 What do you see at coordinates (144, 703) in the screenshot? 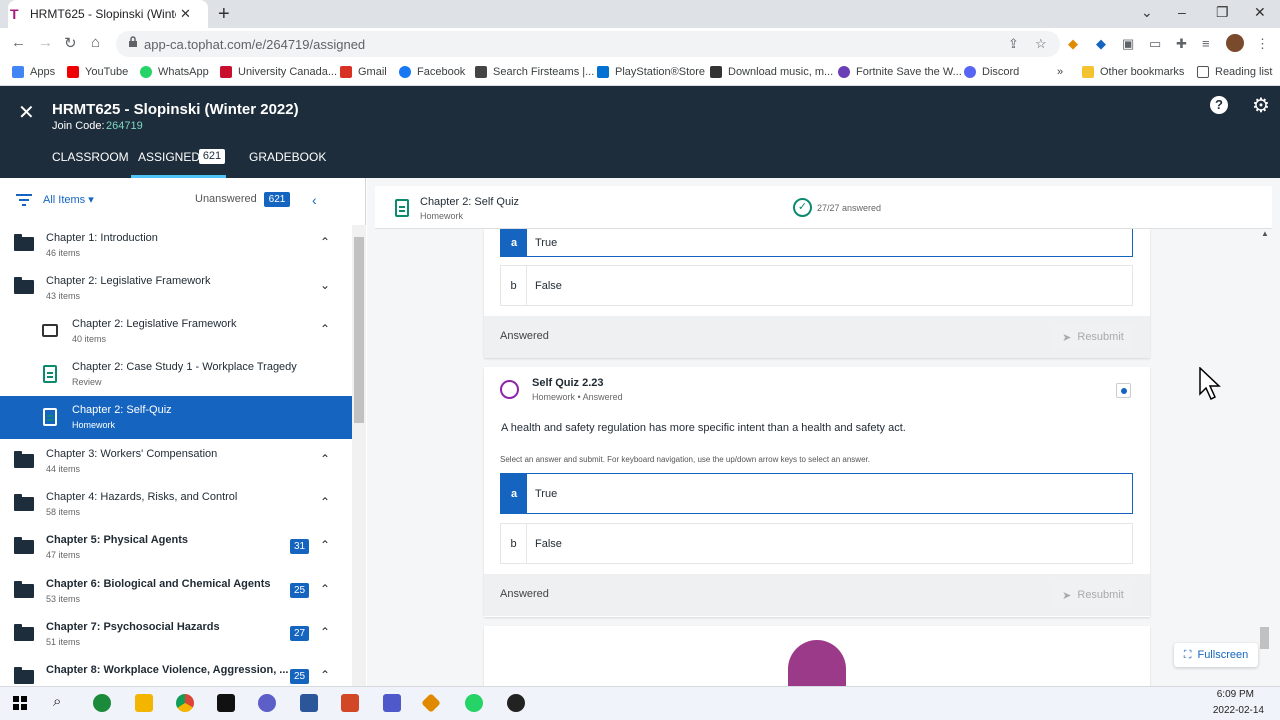
I see `file-explorer-icon` at bounding box center [144, 703].